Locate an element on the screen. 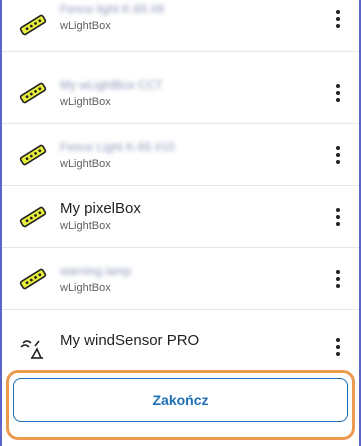 The image size is (361, 446). device-name: My windSensor PRO is located at coordinates (130, 340).